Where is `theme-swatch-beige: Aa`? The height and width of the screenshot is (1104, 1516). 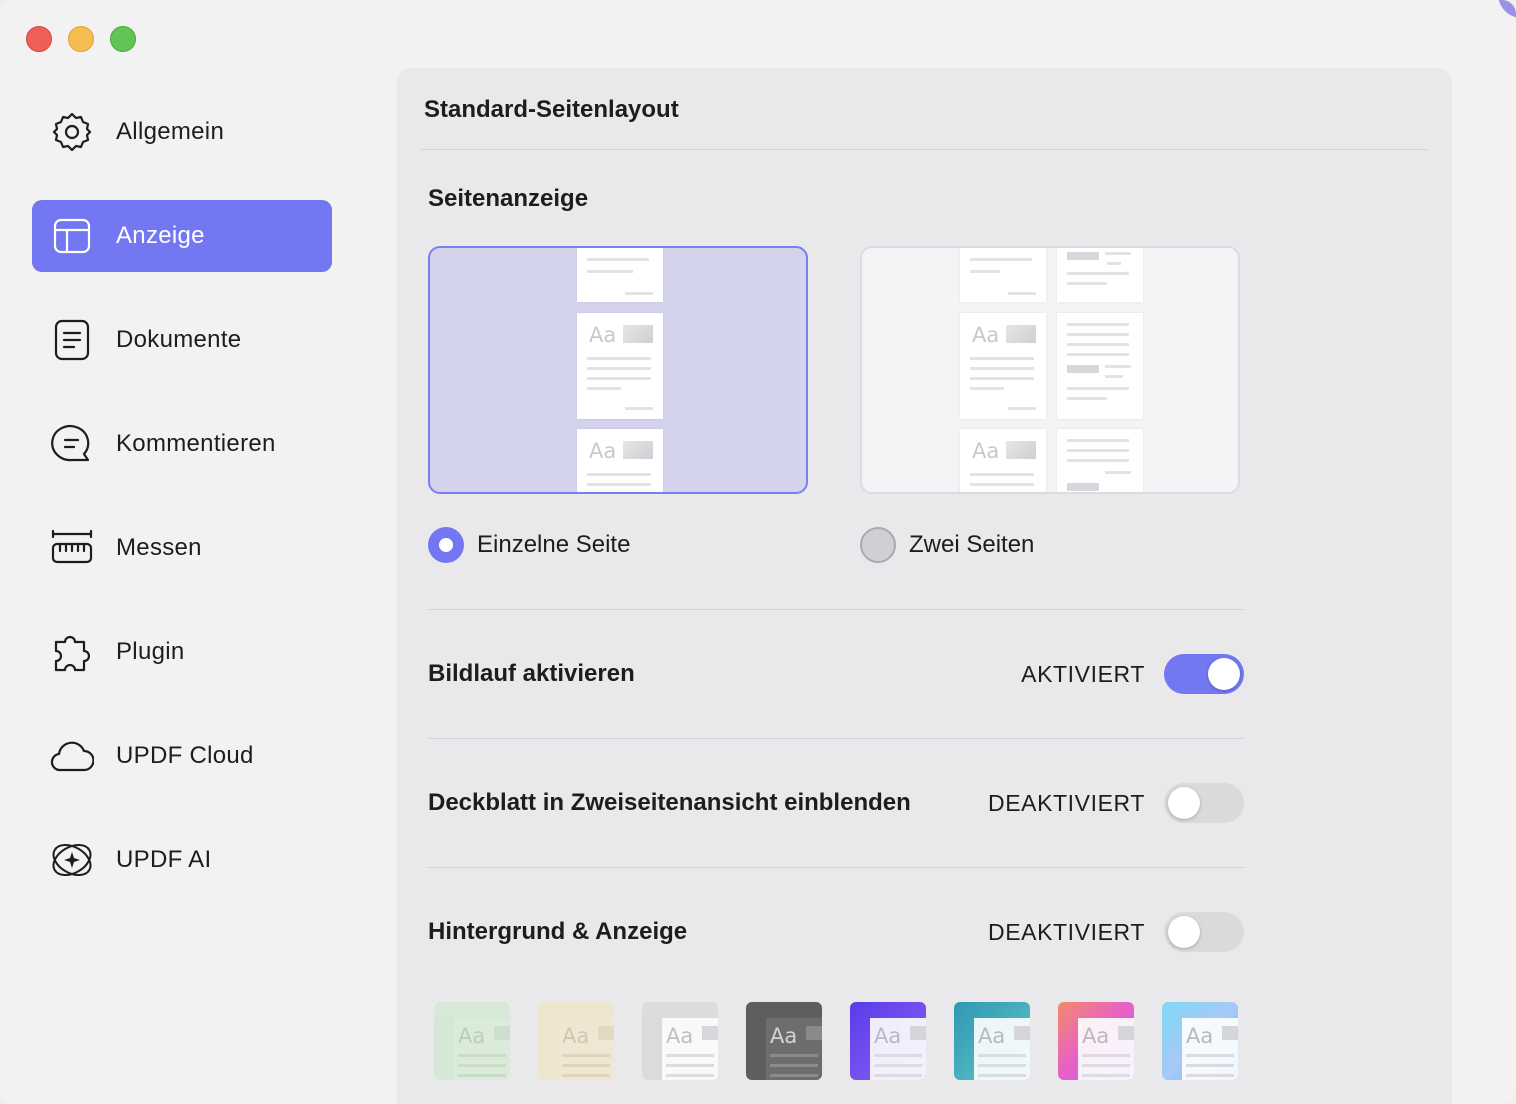
theme-swatch-beige: Aa is located at coordinates (576, 1041).